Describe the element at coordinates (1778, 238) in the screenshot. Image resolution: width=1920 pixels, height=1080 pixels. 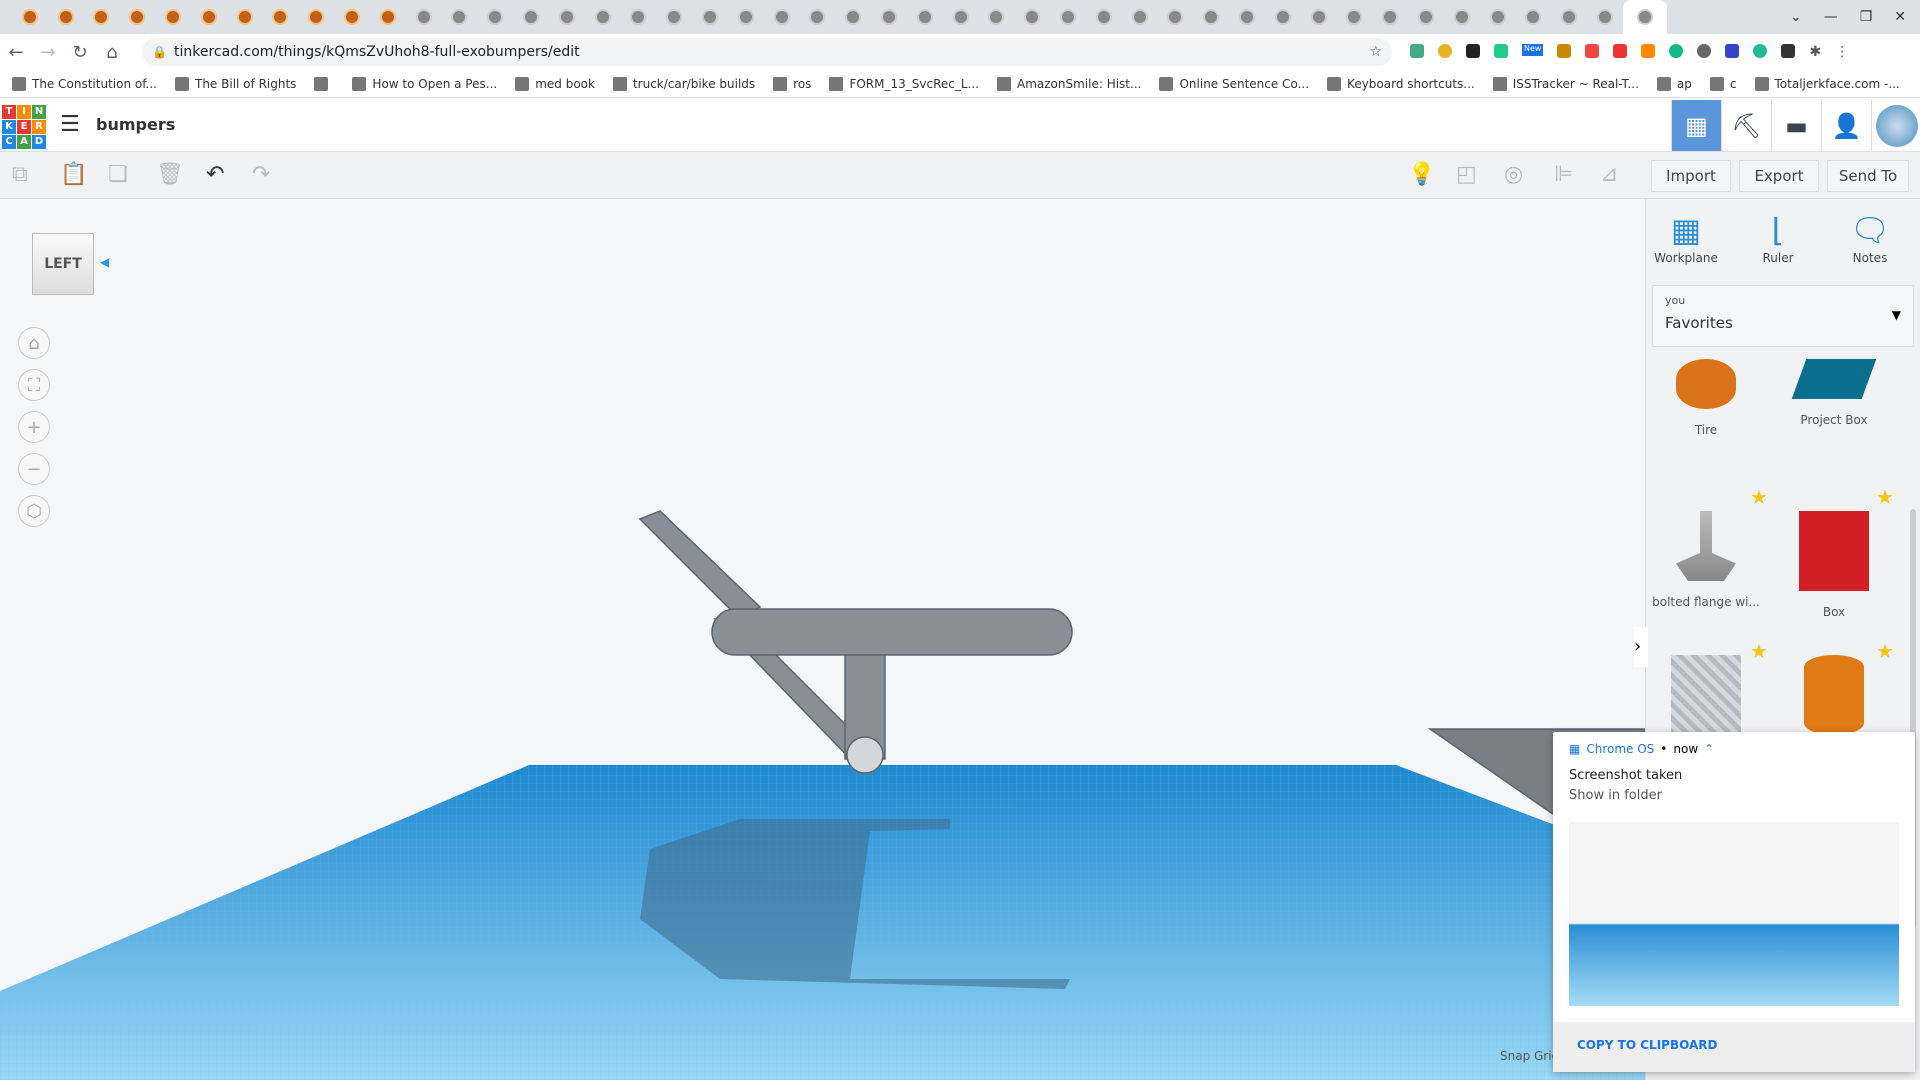
I see `ruler-tool: ⌊ Ruler` at that location.